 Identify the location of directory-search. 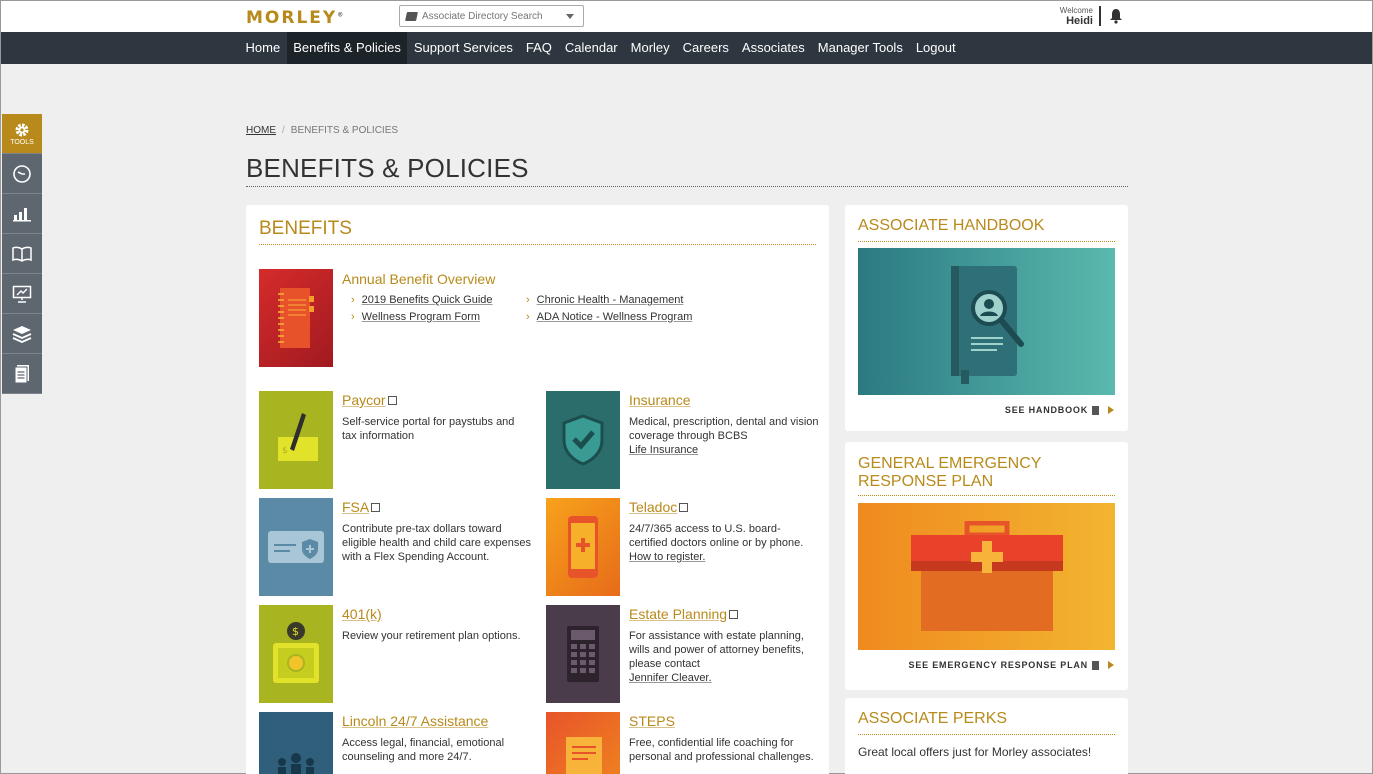
(491, 16).